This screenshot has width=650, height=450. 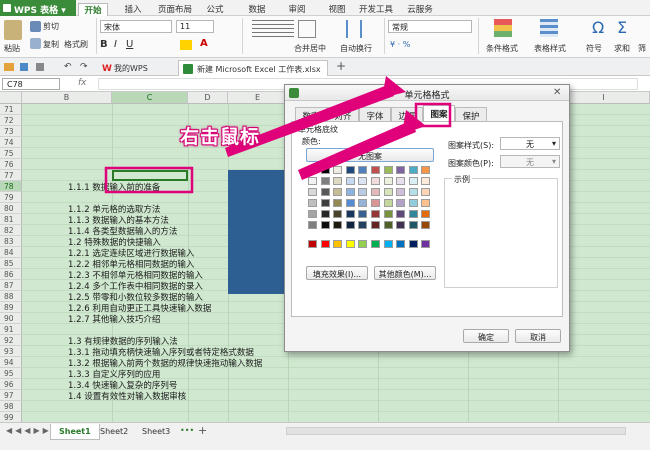 I want to click on arrowhead-icon, so click(x=394, y=87).